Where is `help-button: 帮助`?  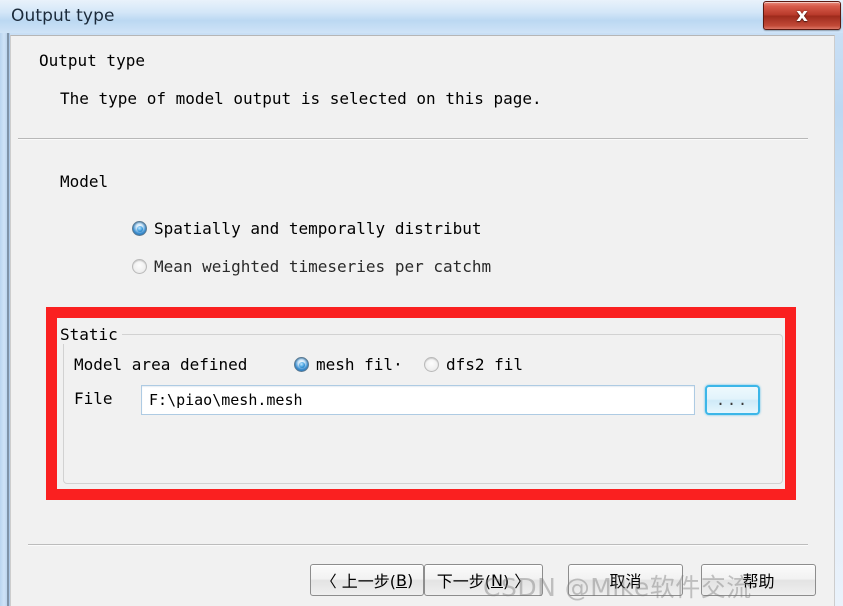 help-button: 帮助 is located at coordinates (758, 580).